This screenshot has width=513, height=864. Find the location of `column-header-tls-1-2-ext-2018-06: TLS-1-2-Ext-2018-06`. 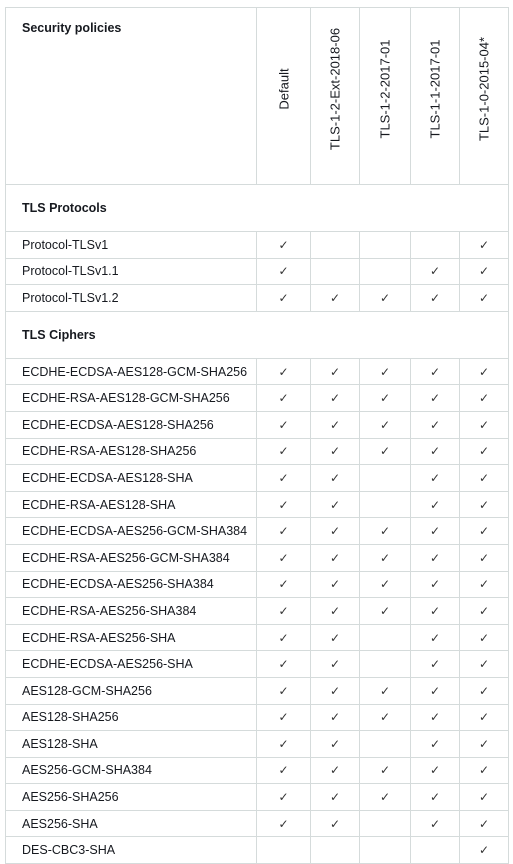

column-header-tls-1-2-ext-2018-06: TLS-1-2-Ext-2018-06 is located at coordinates (335, 96).